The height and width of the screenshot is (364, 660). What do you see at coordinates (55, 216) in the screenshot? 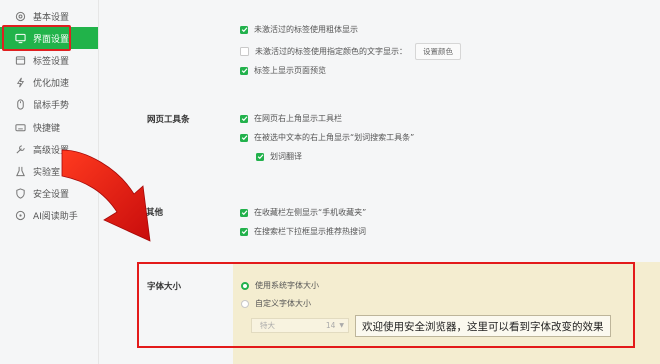
I see `sidebar-item-label: AI阅读助手` at bounding box center [55, 216].